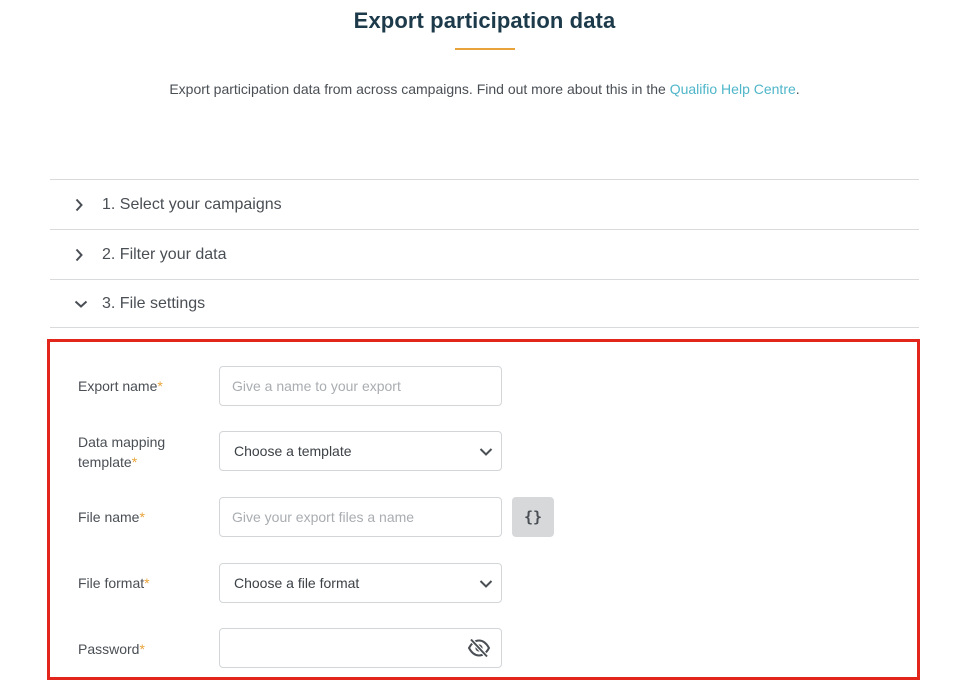 The width and height of the screenshot is (969, 690). I want to click on accordion-section-label: 1. Select your campaigns, so click(192, 204).